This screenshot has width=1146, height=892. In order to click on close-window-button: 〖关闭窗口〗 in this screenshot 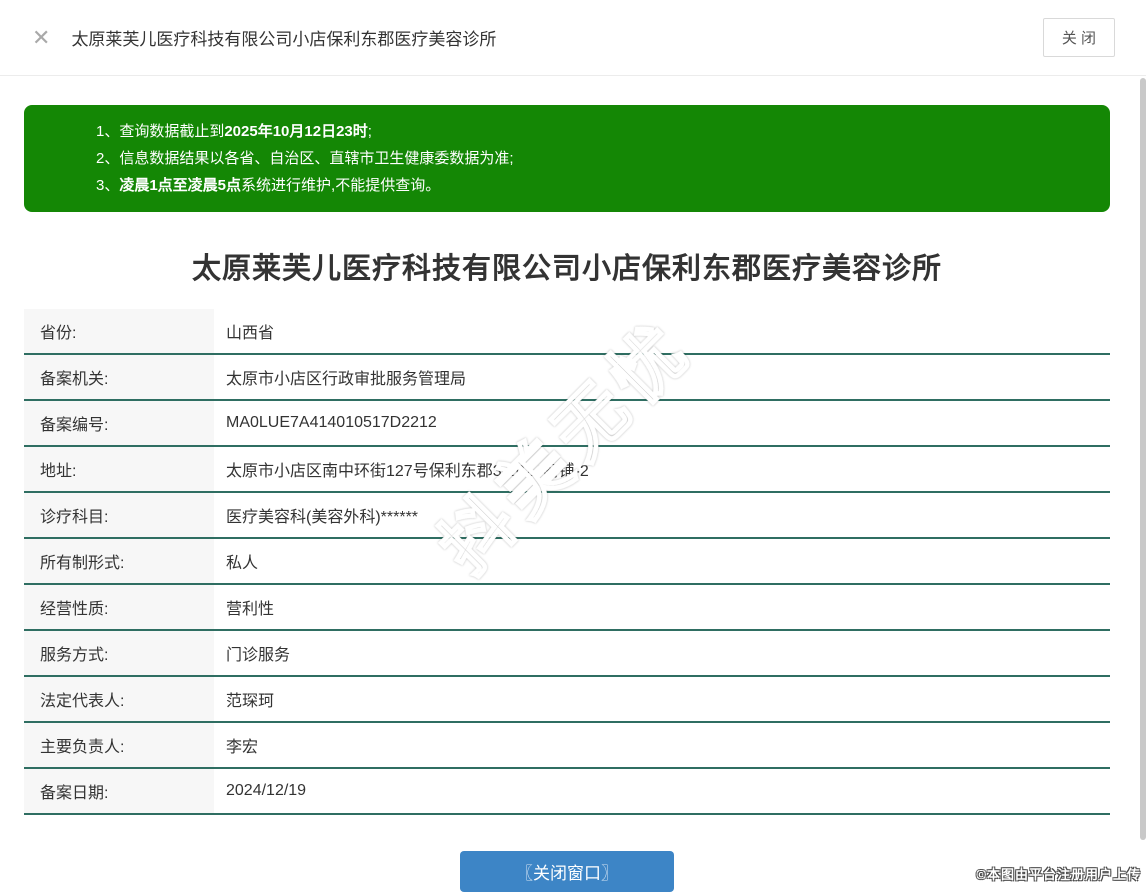, I will do `click(567, 871)`.